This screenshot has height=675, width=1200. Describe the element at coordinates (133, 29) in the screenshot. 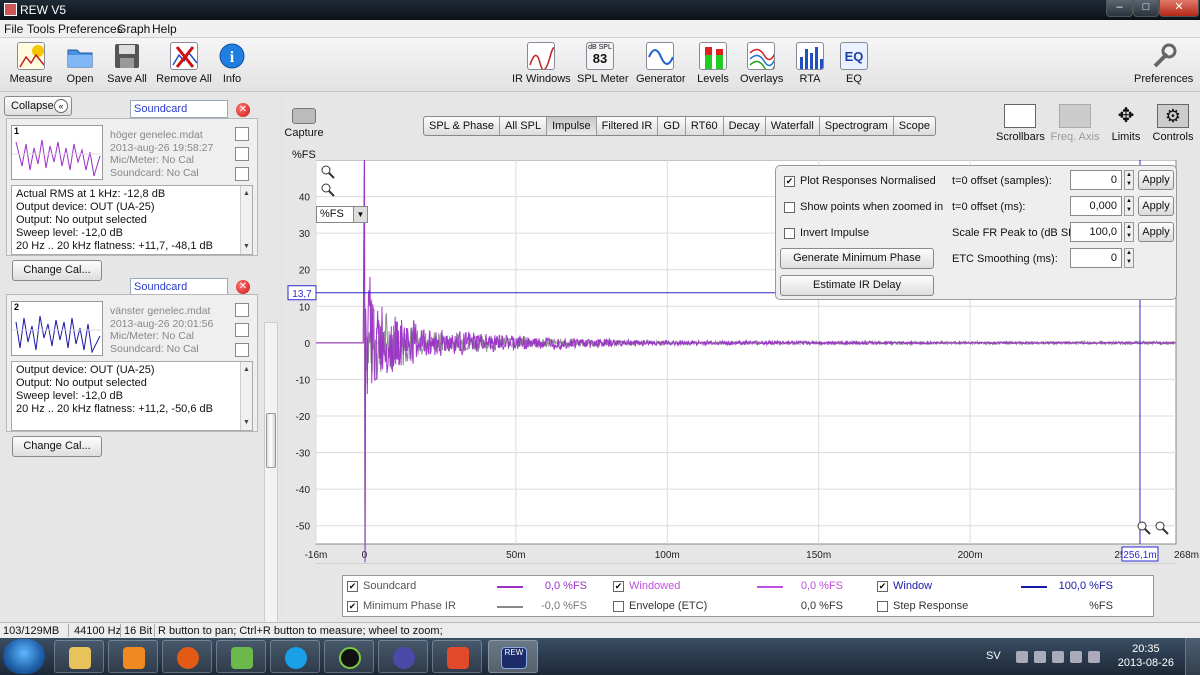

I see `menu-graph: Graph` at that location.